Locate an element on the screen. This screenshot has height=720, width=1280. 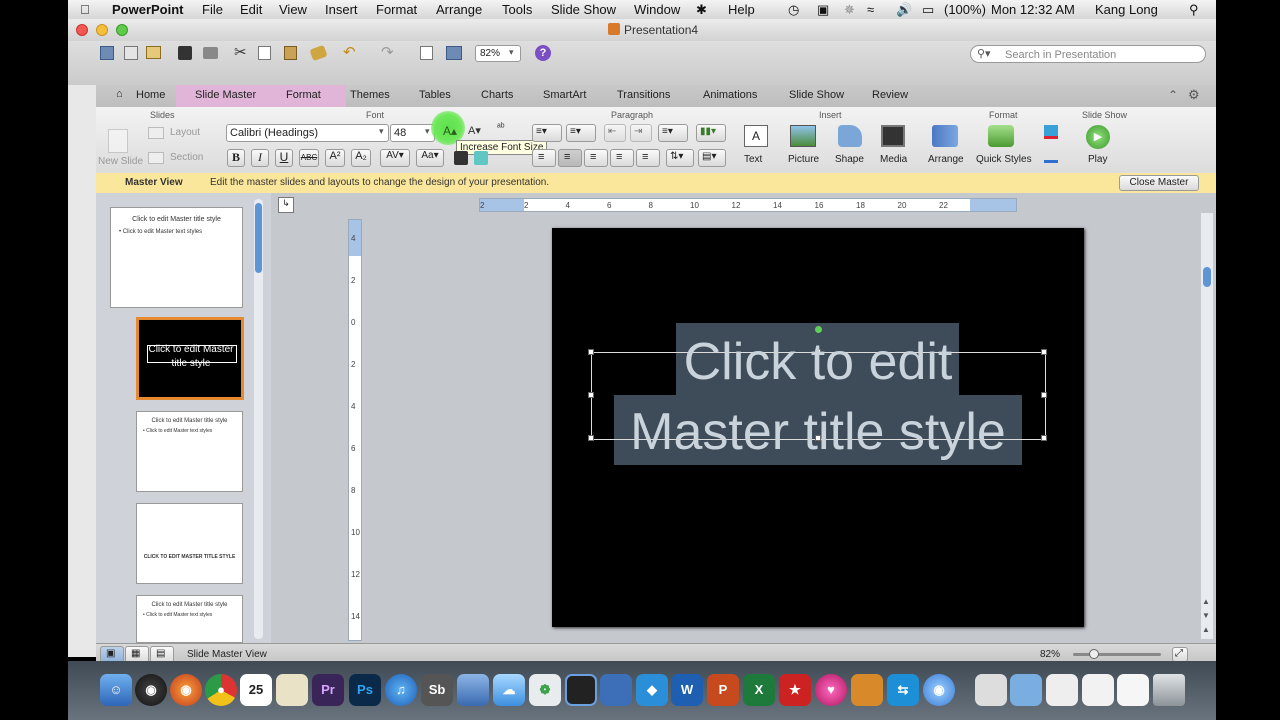
superscript-button: A² is located at coordinates (335, 158).